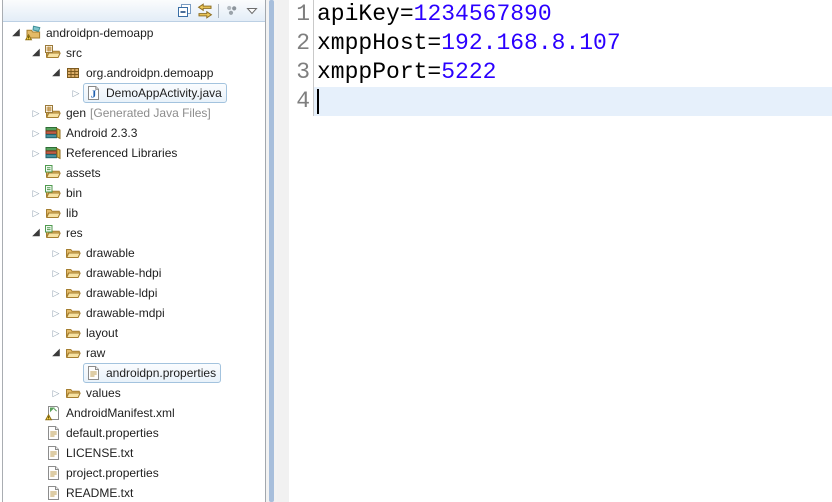 The height and width of the screenshot is (502, 832). Describe the element at coordinates (301, 101) in the screenshot. I see `line-number: 4` at that location.